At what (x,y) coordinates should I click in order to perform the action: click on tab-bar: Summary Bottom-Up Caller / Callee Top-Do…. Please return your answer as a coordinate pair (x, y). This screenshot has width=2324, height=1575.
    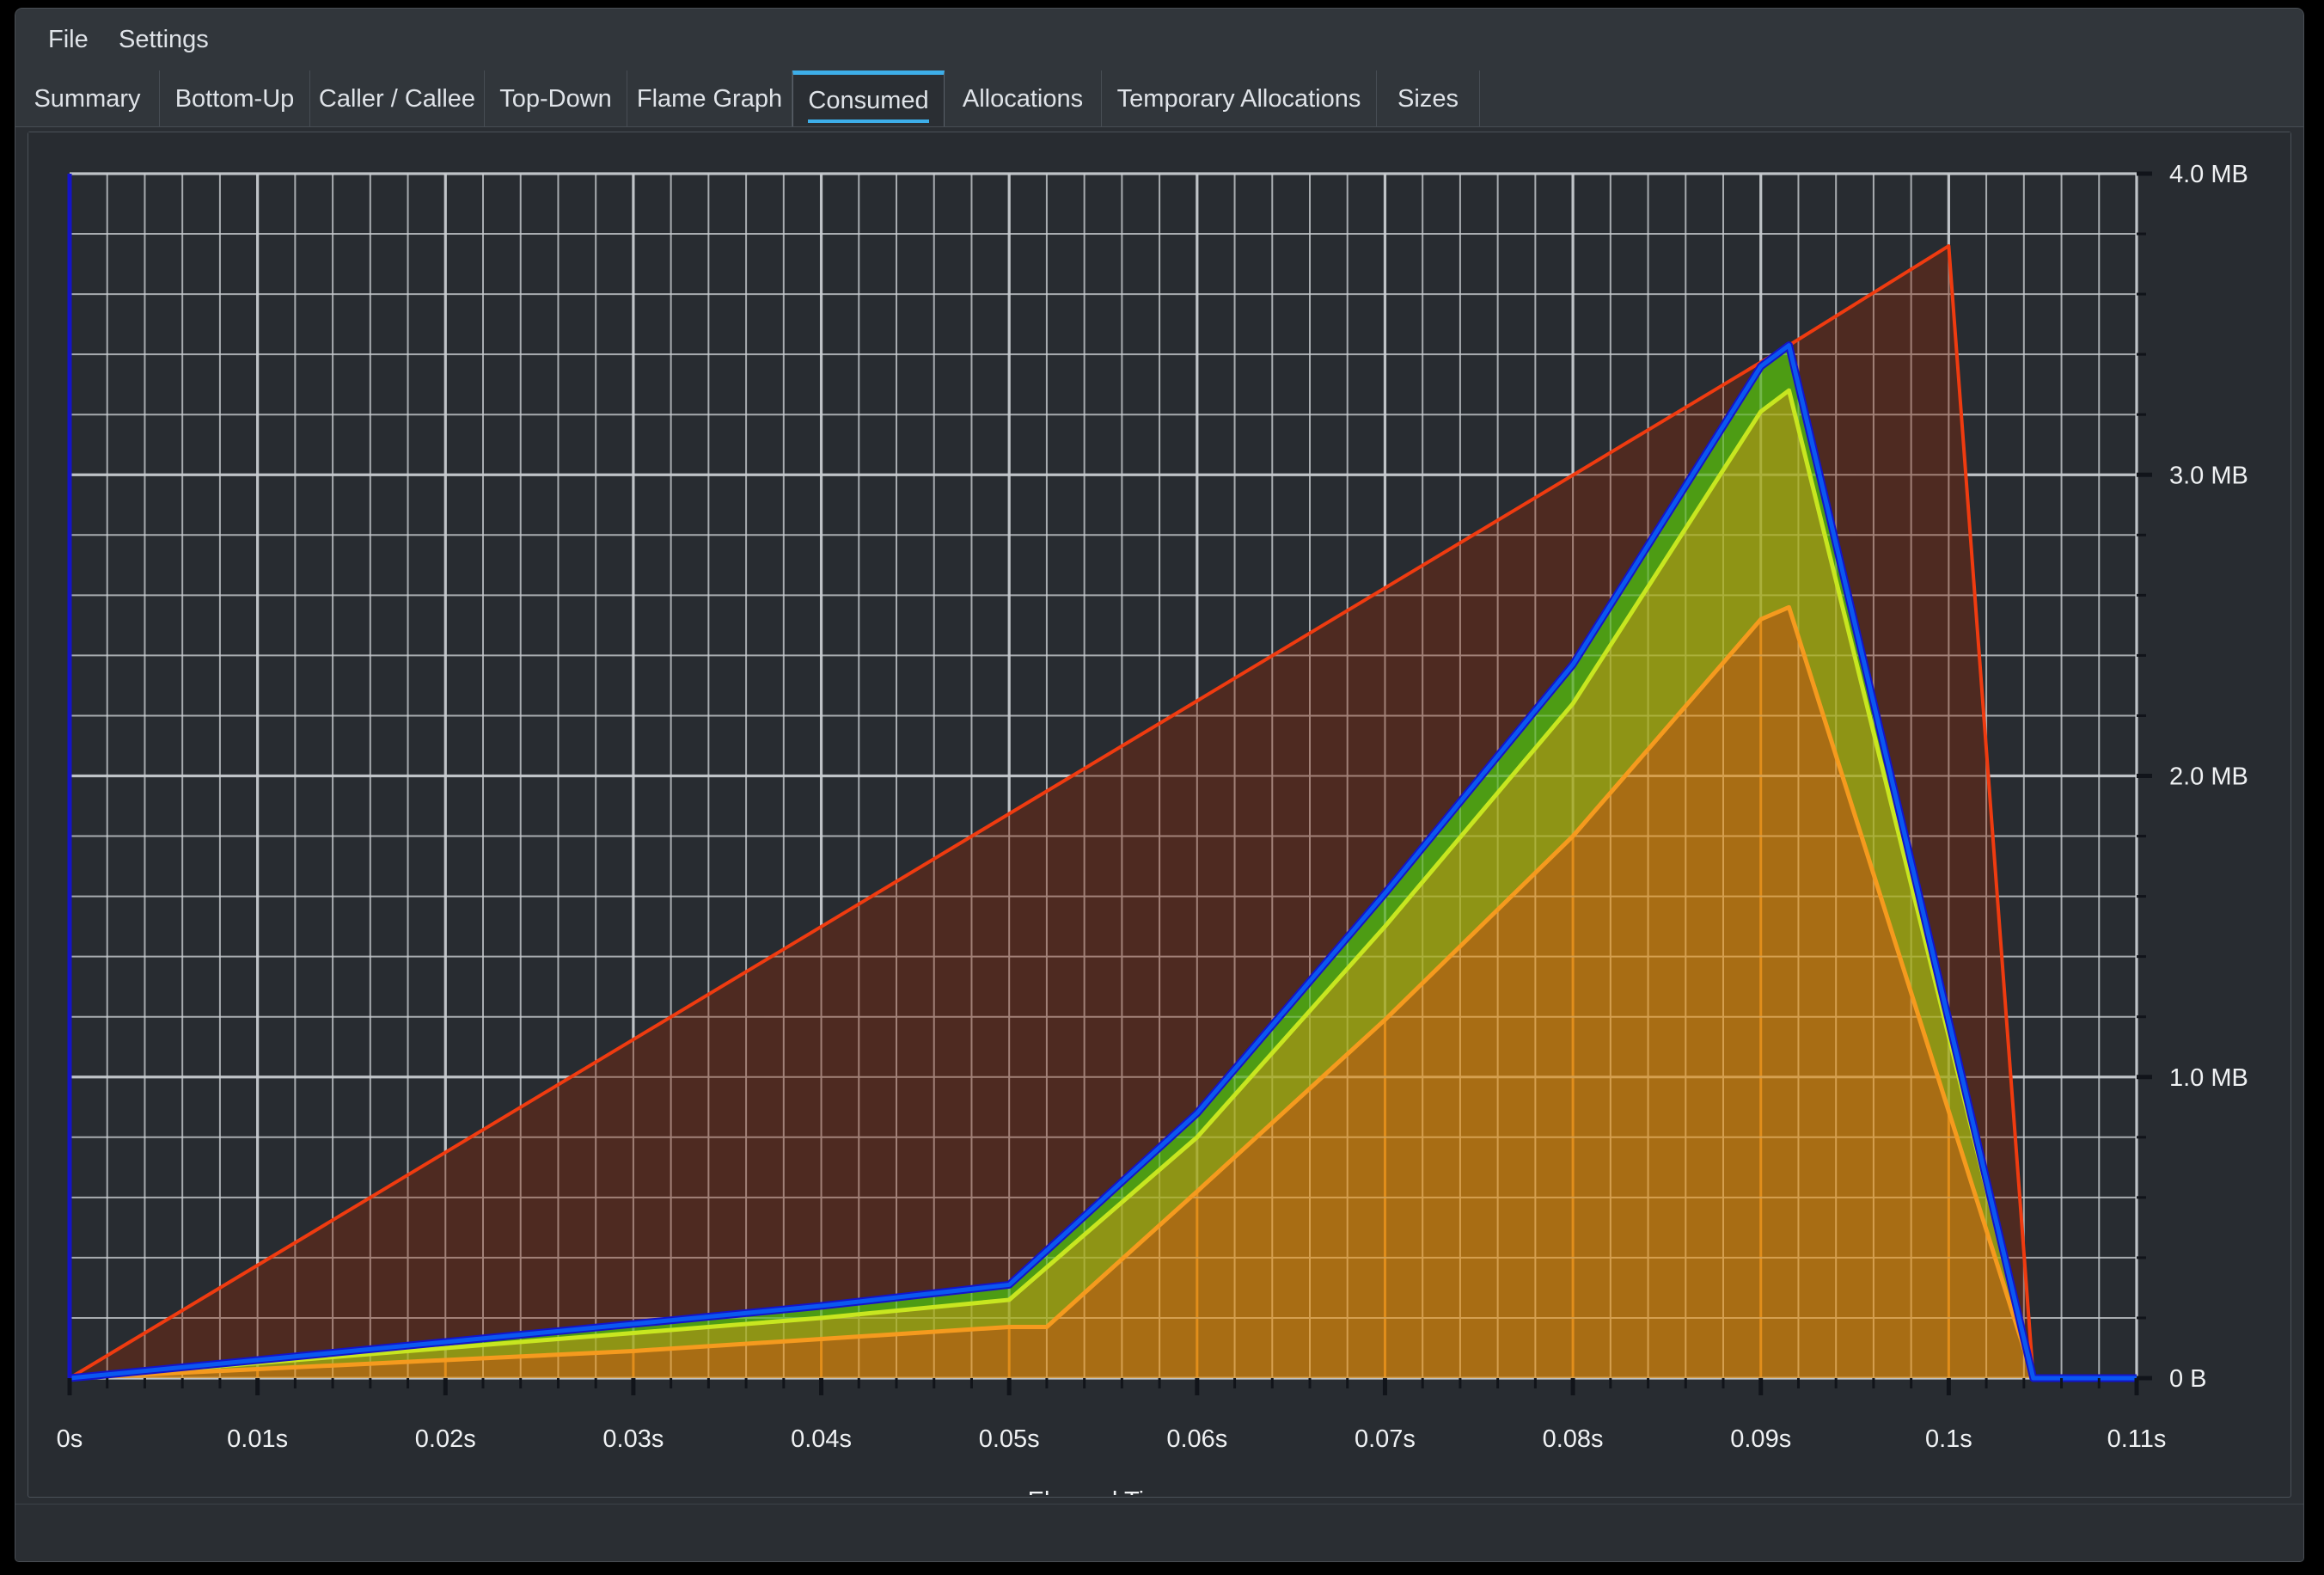
    Looking at the image, I should click on (1159, 98).